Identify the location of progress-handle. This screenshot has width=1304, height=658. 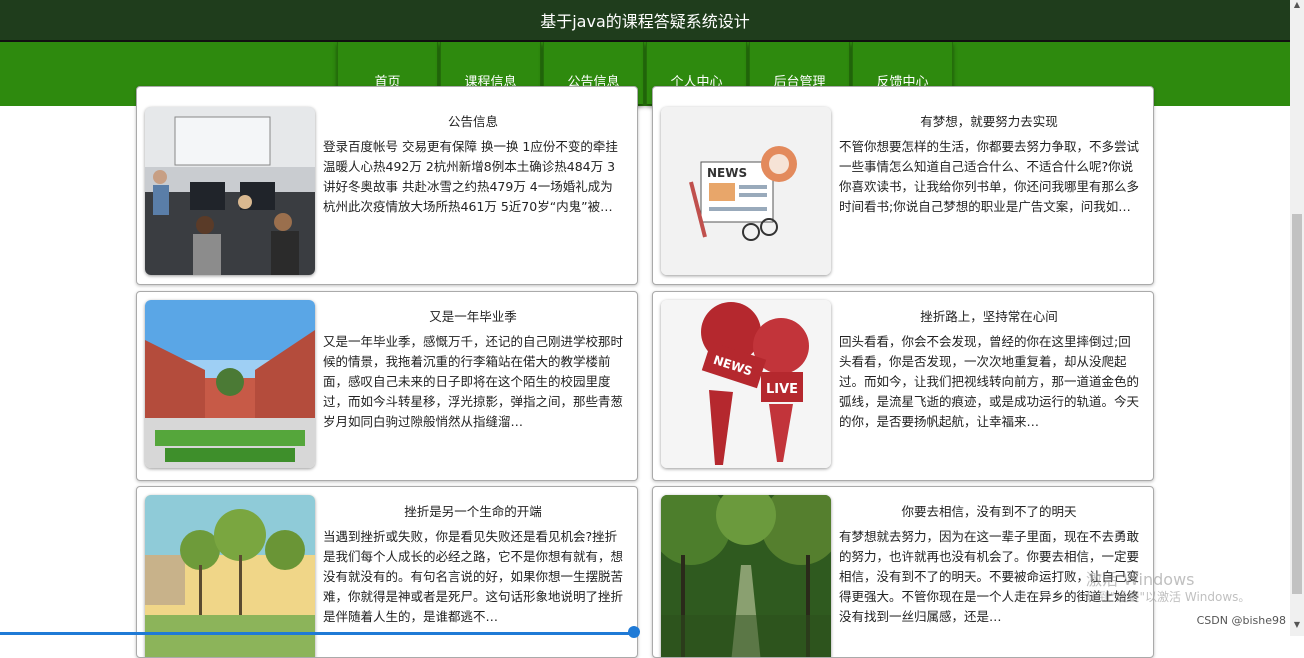
(634, 632).